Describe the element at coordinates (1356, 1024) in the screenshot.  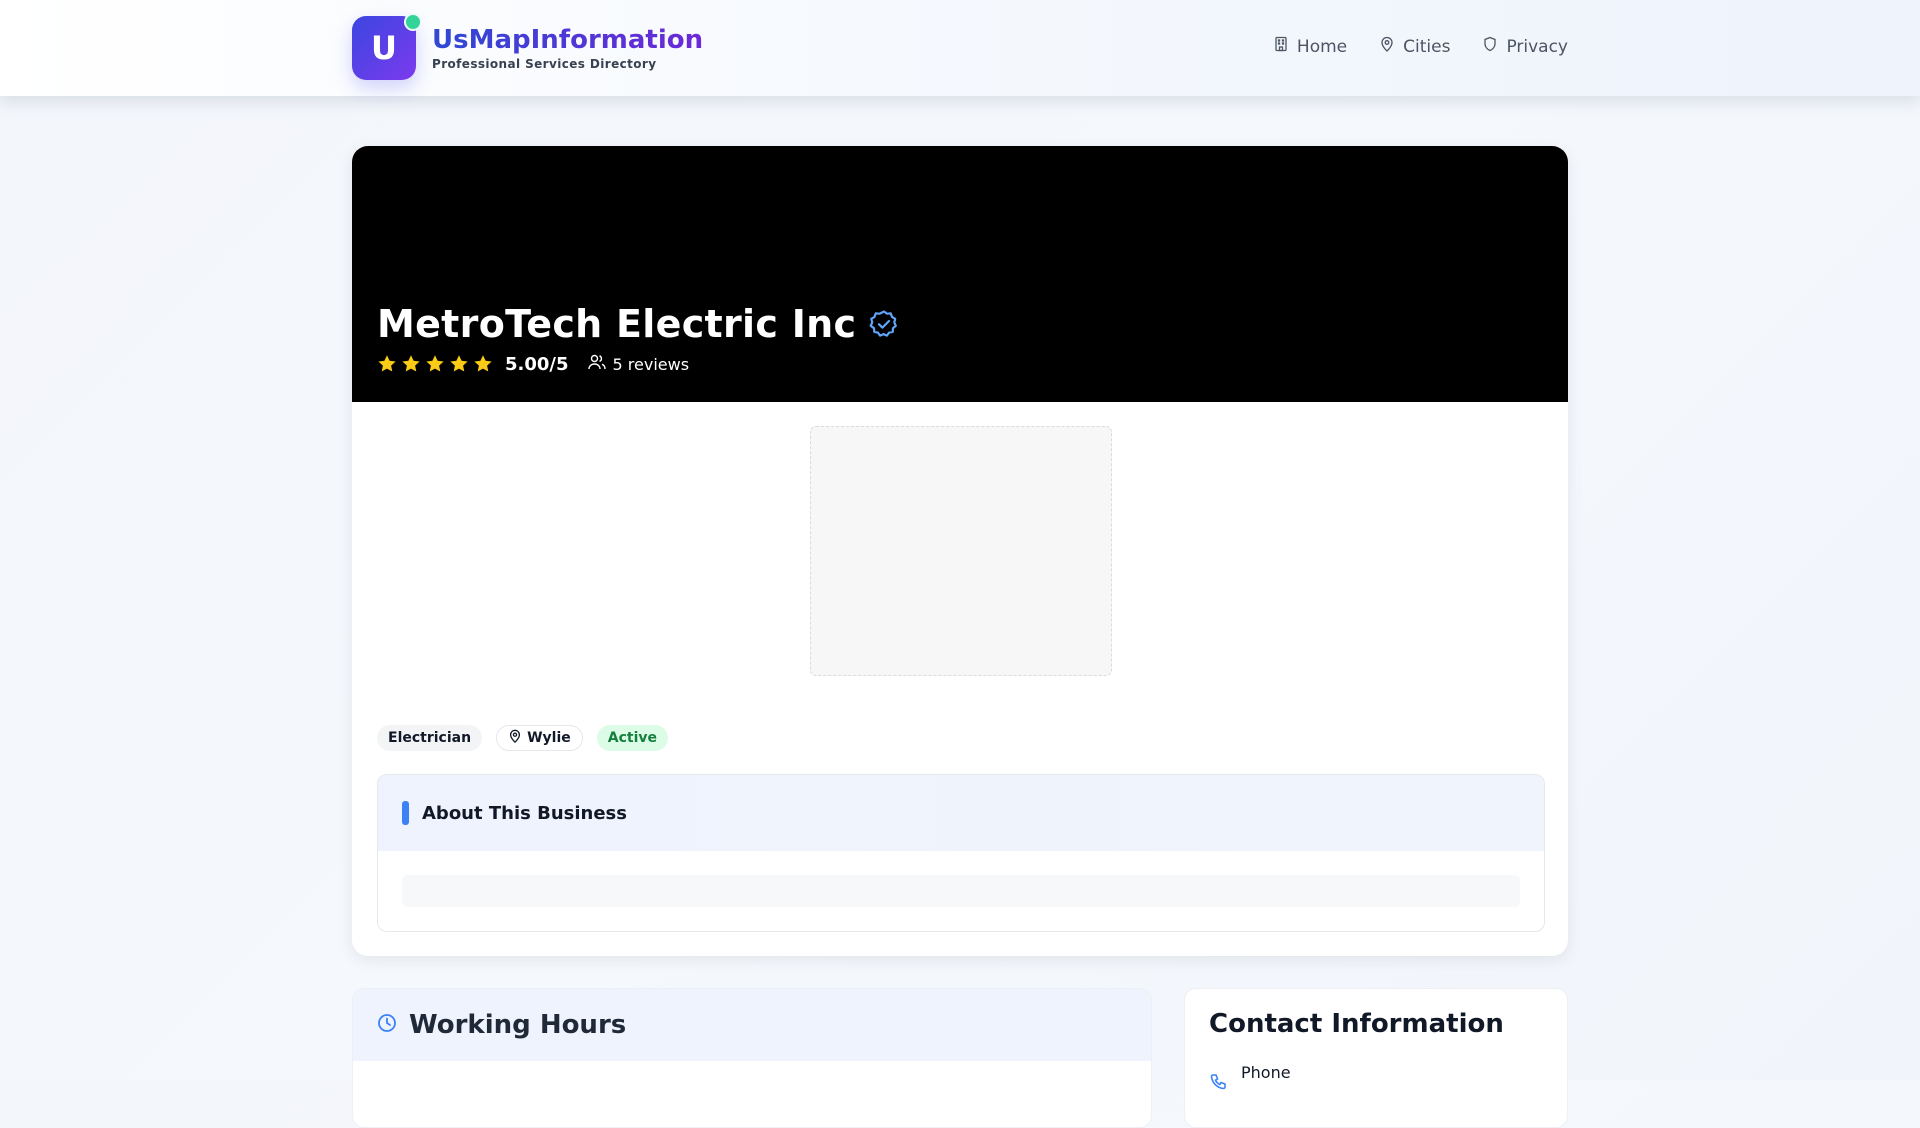
I see `contact-title: Contact Information` at that location.